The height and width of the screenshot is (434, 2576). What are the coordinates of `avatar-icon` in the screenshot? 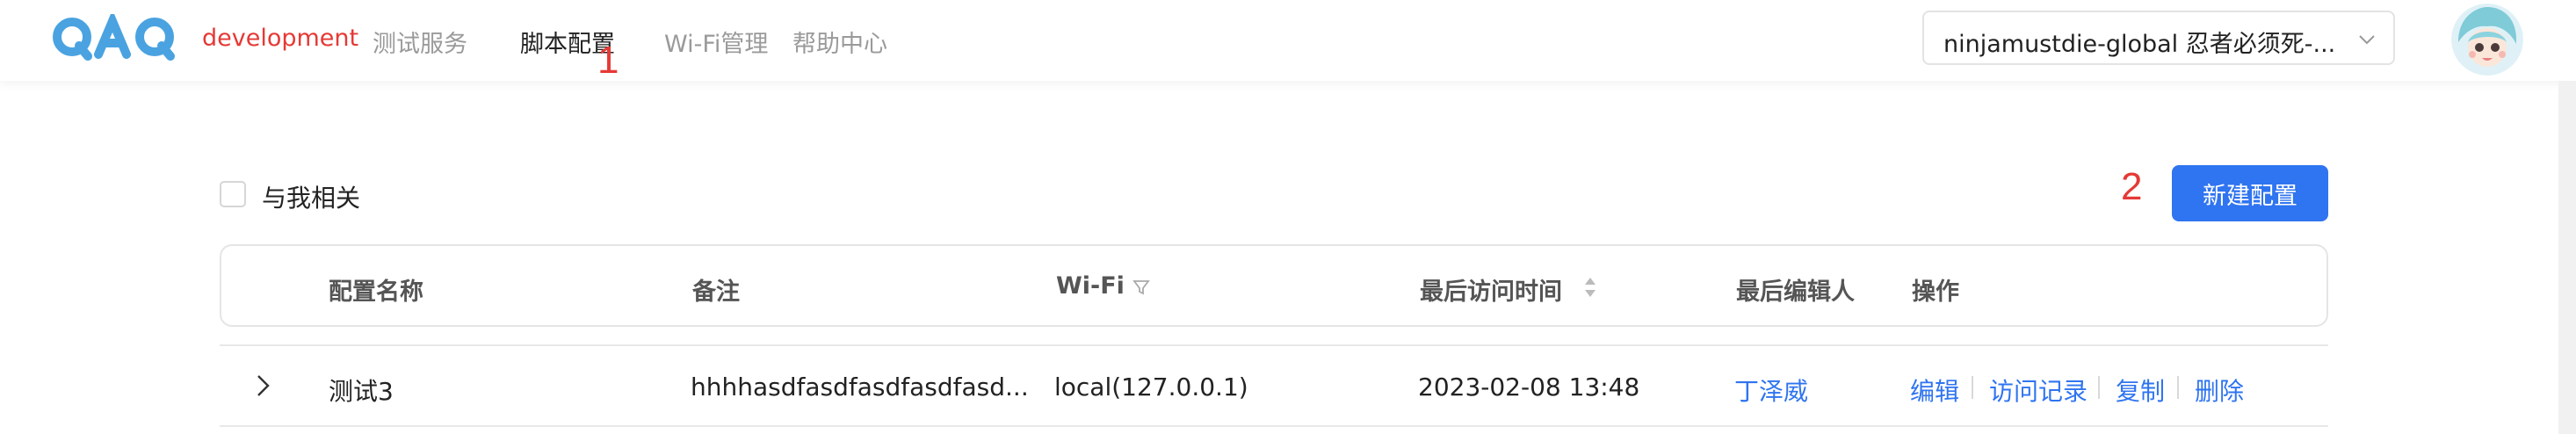 It's located at (2487, 40).